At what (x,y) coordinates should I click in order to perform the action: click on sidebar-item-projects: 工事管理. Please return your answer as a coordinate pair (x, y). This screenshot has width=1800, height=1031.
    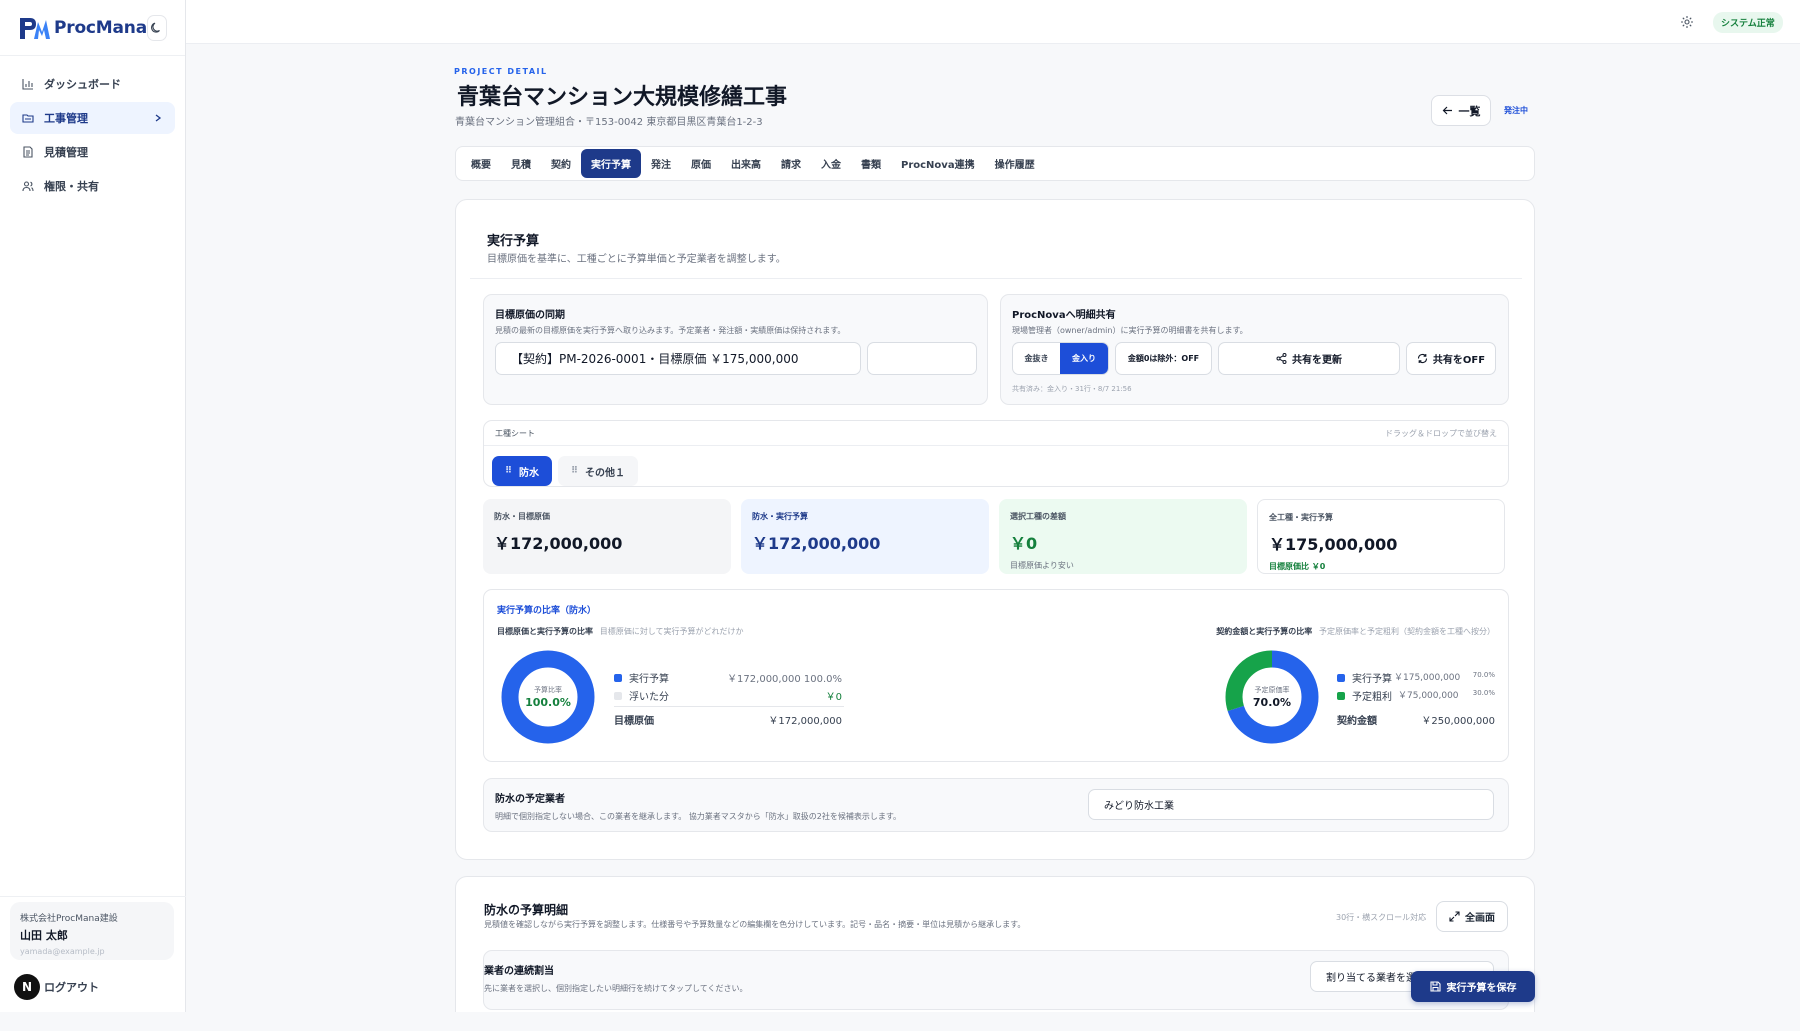
    Looking at the image, I should click on (92, 118).